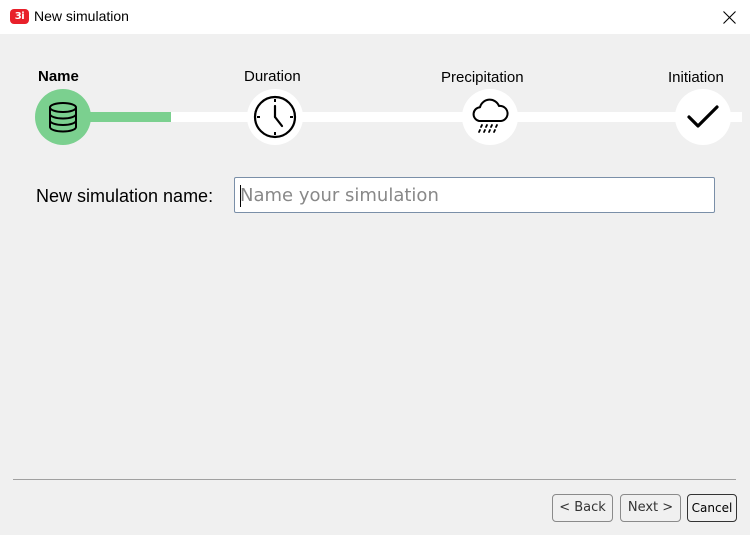 The width and height of the screenshot is (750, 535). I want to click on app-logo: 3i, so click(19, 16).